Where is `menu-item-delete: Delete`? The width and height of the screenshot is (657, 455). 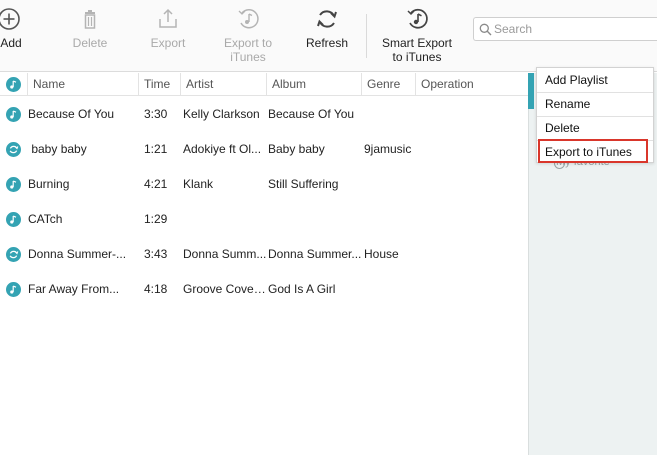 menu-item-delete: Delete is located at coordinates (595, 128).